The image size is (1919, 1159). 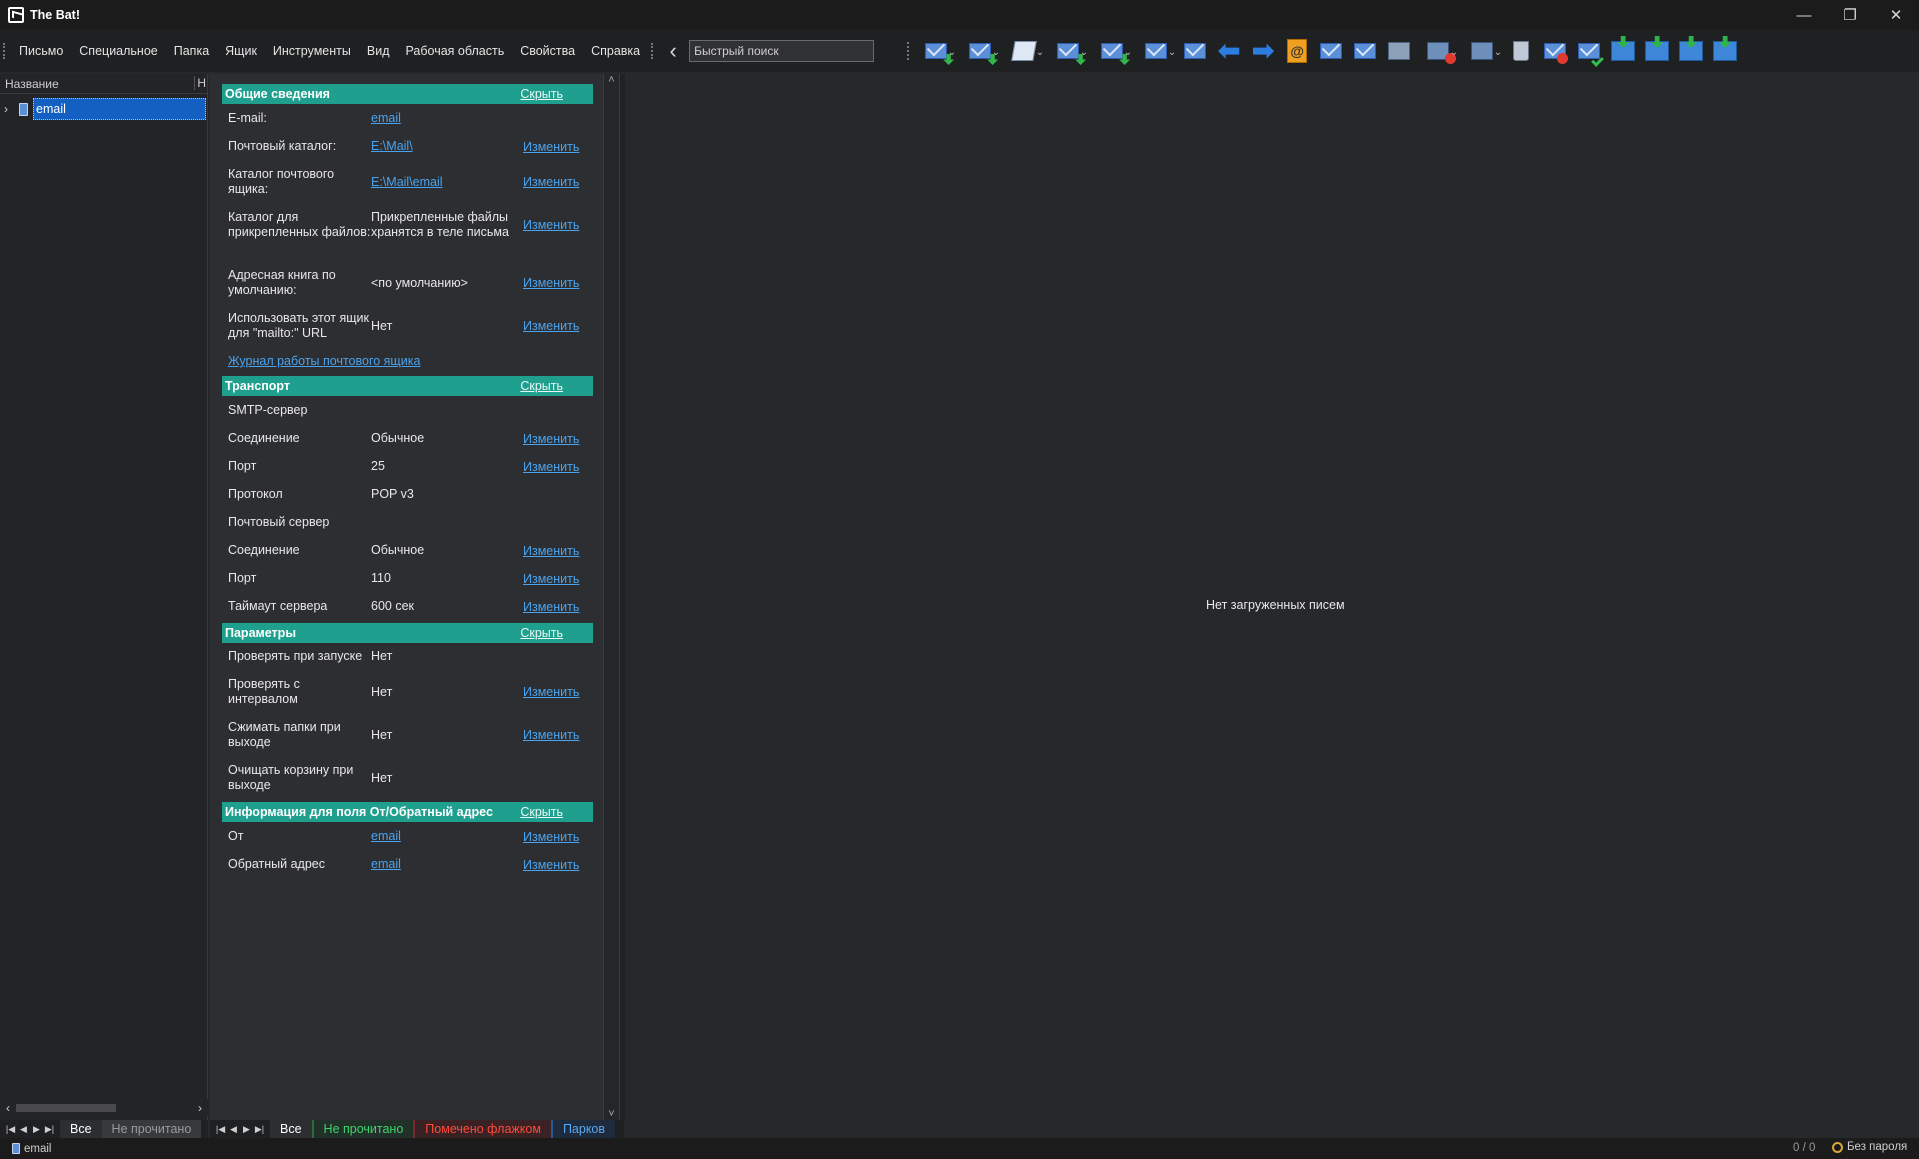 I want to click on panel-splitter, so click(x=622, y=597).